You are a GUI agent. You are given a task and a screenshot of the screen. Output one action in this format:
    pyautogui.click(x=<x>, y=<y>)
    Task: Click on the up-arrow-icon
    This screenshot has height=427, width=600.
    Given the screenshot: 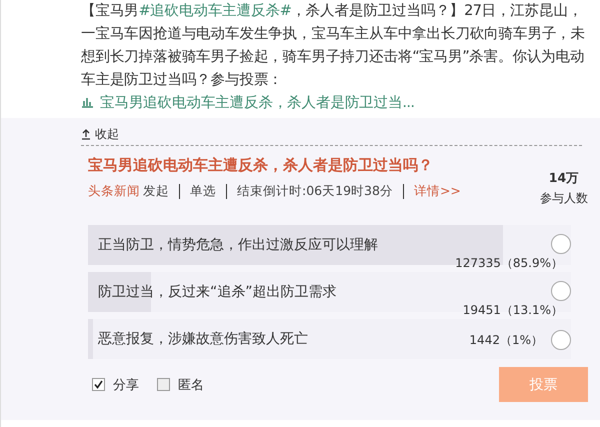 What is the action you would take?
    pyautogui.click(x=86, y=134)
    